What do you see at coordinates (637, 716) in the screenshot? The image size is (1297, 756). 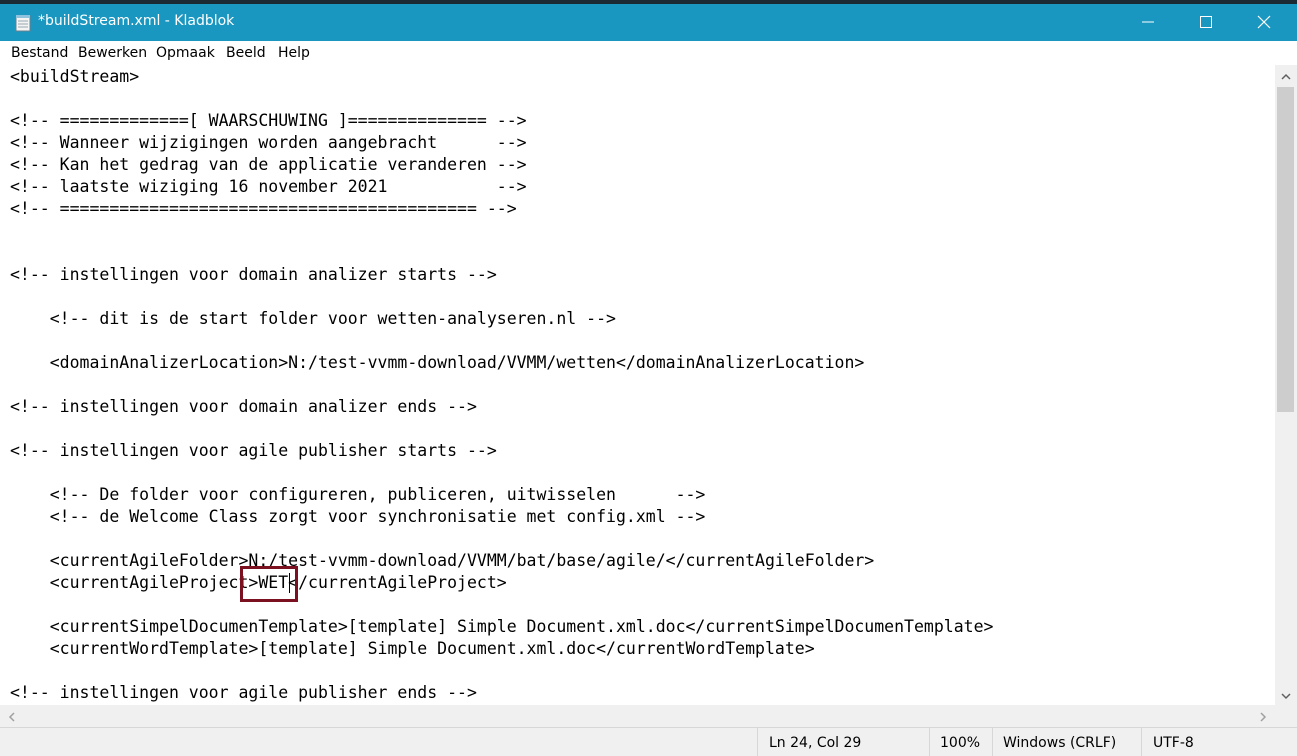 I see `horizontal-scrollbar` at bounding box center [637, 716].